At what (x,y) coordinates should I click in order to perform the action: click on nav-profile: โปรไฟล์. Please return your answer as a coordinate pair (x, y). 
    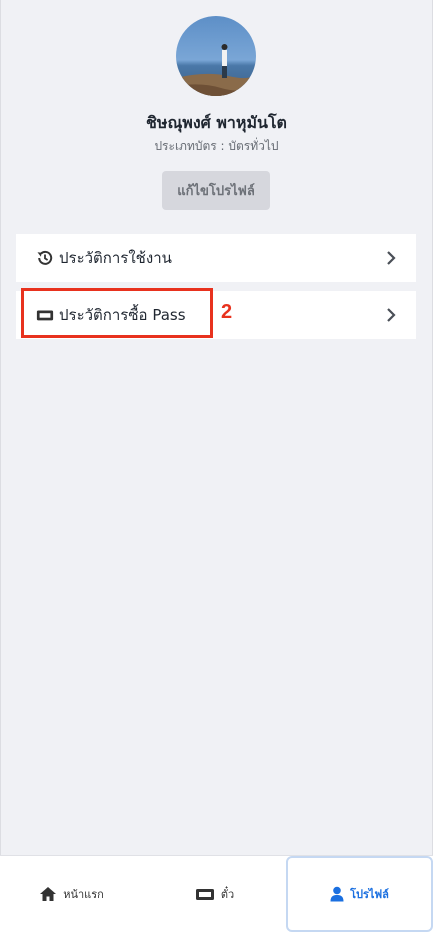
    Looking at the image, I should click on (359, 894).